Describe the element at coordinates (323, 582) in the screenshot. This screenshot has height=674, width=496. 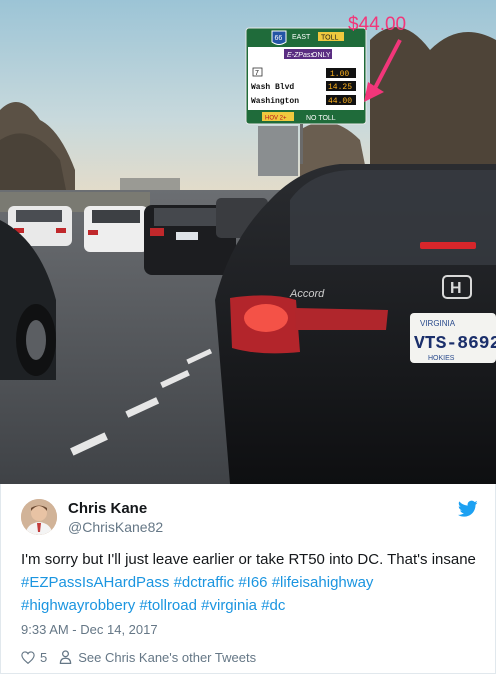
I see `hashtag-link: #lifeisahighway` at that location.